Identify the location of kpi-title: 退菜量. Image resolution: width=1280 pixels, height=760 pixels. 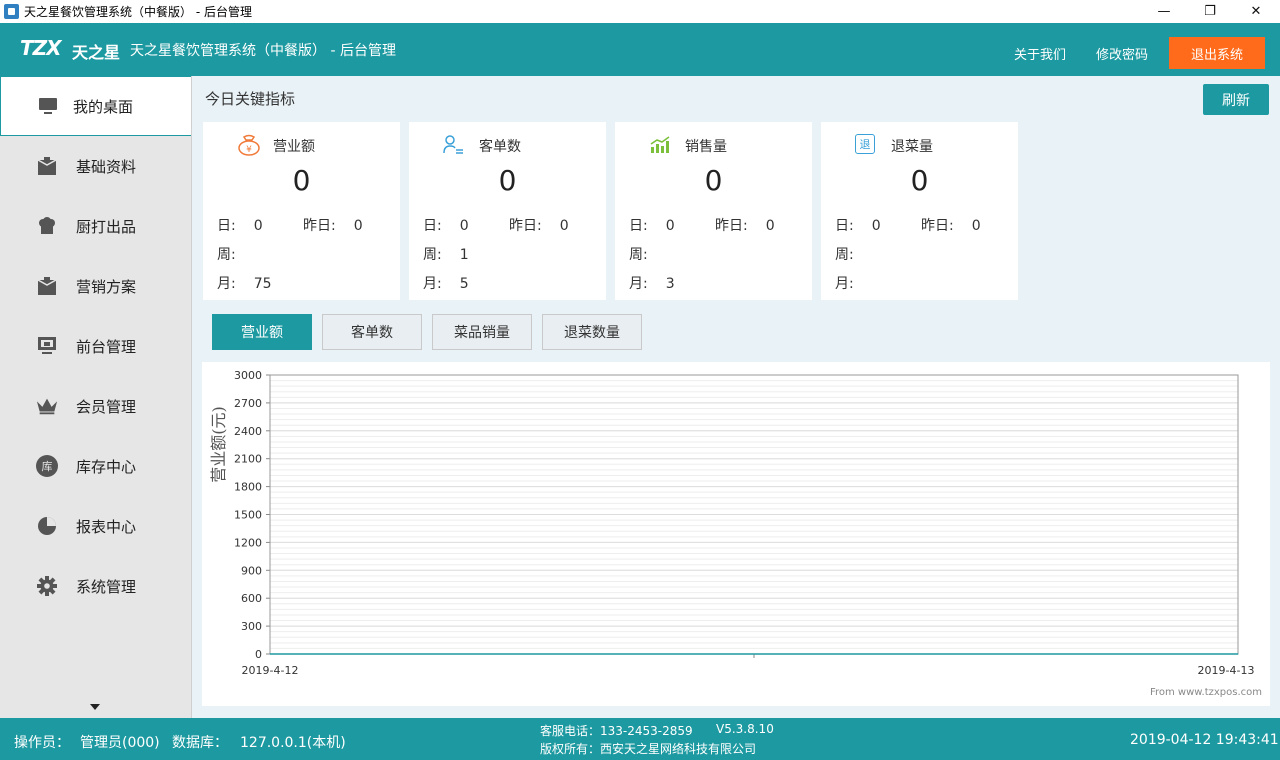
(912, 147).